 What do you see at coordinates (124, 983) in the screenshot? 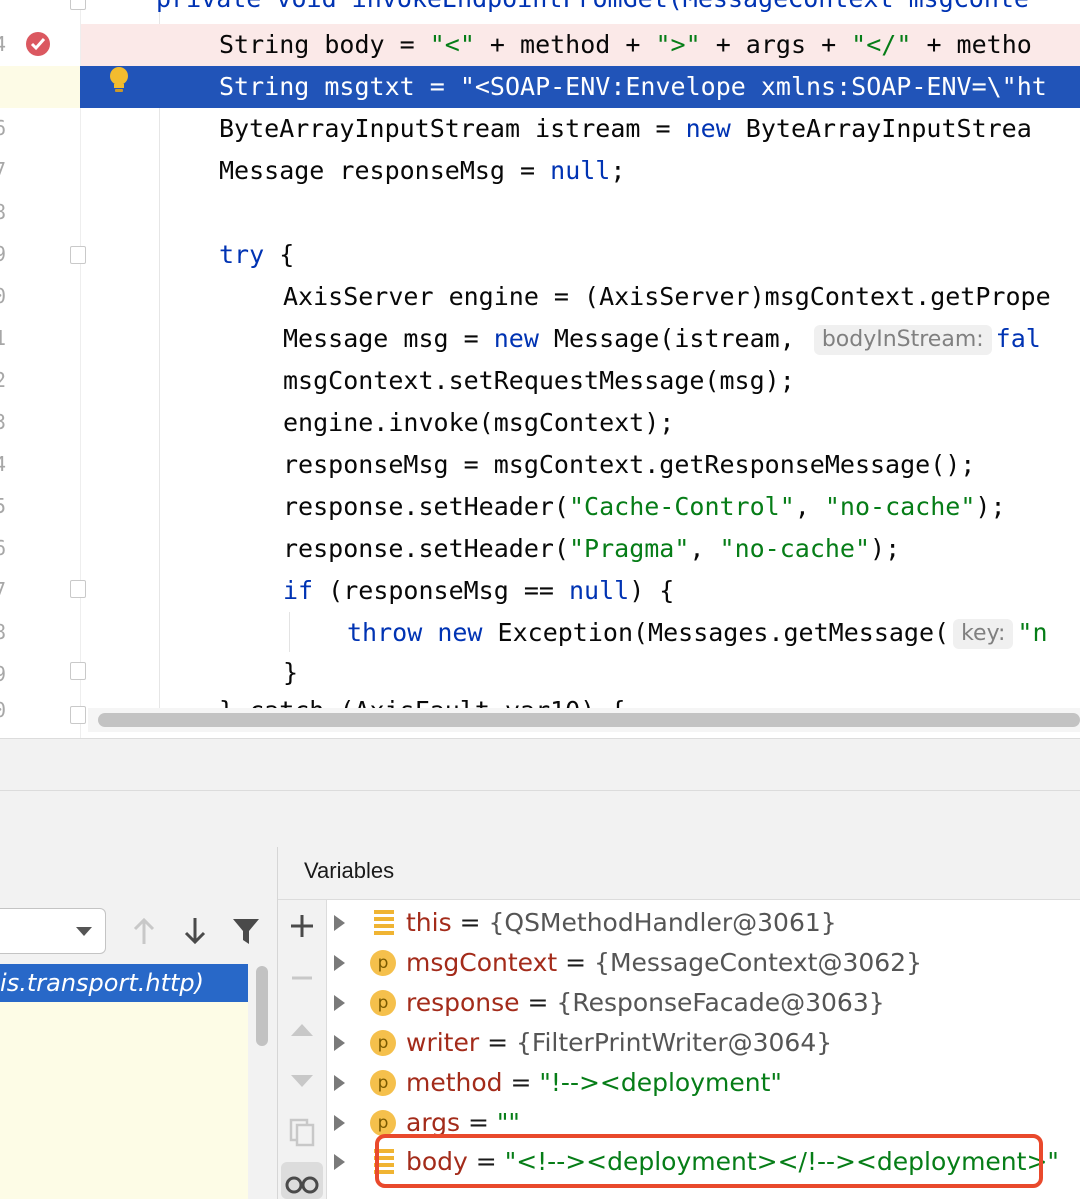
I see `selected-frame: is.transport.http)` at bounding box center [124, 983].